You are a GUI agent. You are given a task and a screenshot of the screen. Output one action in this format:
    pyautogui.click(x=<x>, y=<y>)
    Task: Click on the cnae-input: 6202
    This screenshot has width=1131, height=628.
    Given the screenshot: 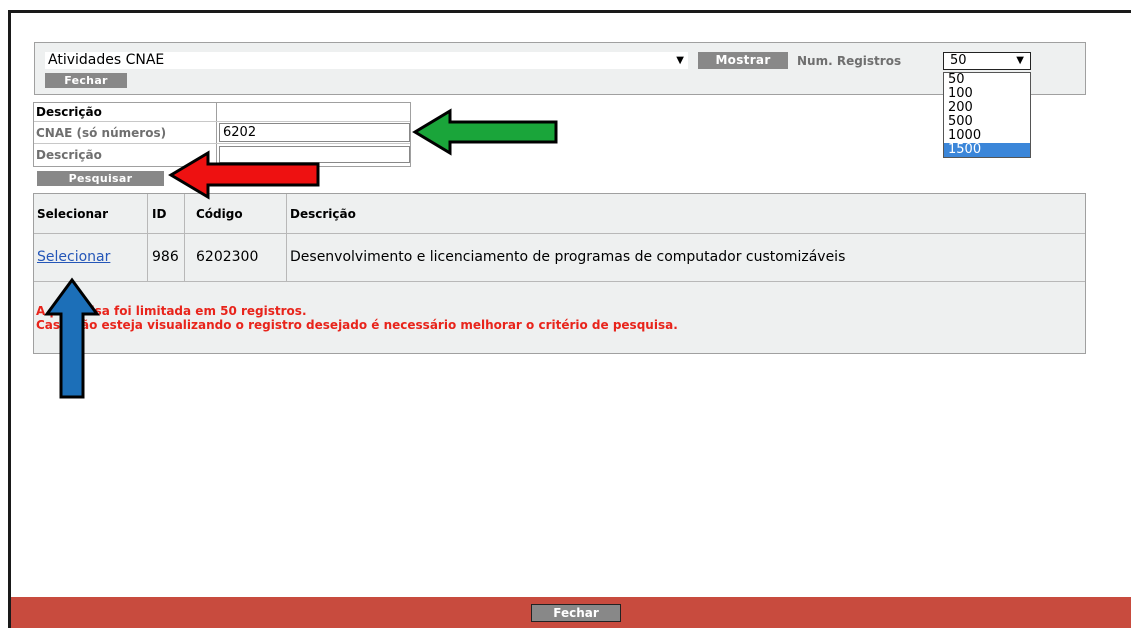 What is the action you would take?
    pyautogui.click(x=314, y=132)
    